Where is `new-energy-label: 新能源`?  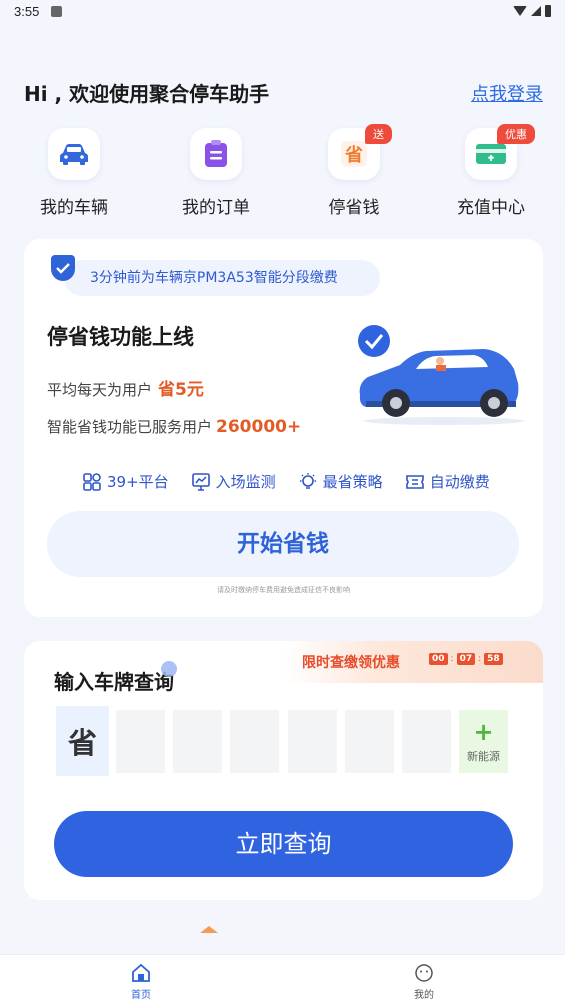 new-energy-label: 新能源 is located at coordinates (483, 756).